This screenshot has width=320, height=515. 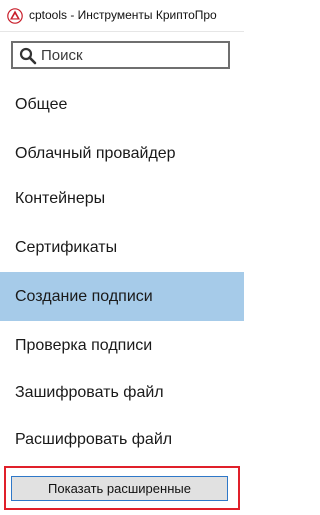 I want to click on sidebar-item-decrypt-file: Расшифровать файл, so click(x=122, y=439).